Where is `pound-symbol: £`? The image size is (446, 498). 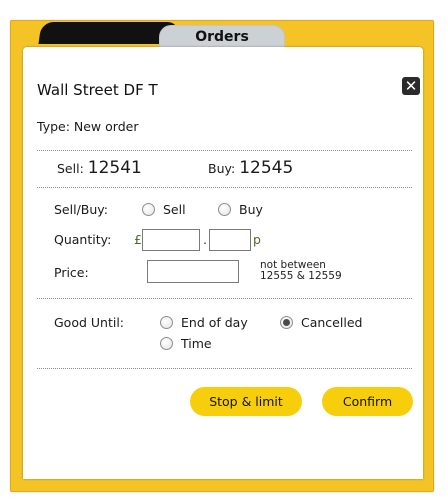 pound-symbol: £ is located at coordinates (138, 239).